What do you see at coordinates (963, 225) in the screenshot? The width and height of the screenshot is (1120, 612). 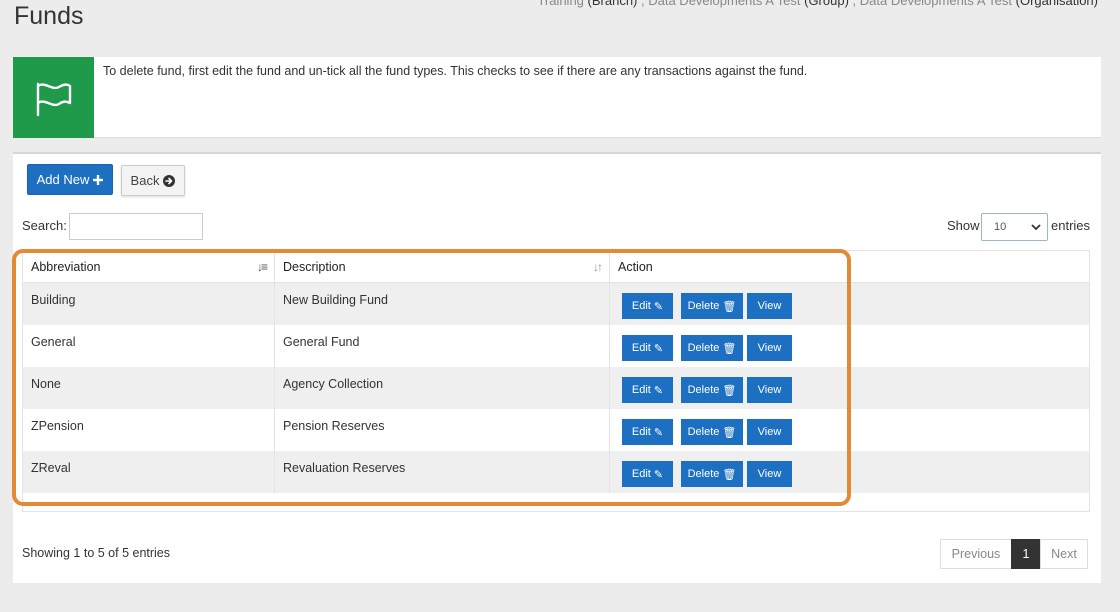 I see `show-label: Show` at bounding box center [963, 225].